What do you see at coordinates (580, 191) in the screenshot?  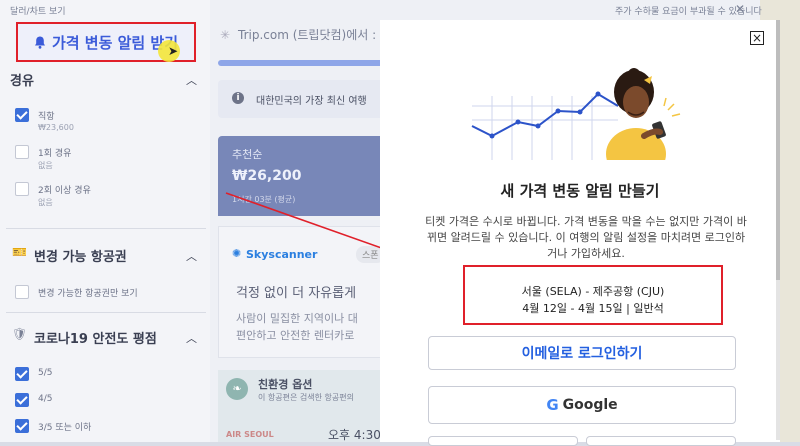 I see `modal-title: 새 가격 변동 알림 만들기` at bounding box center [580, 191].